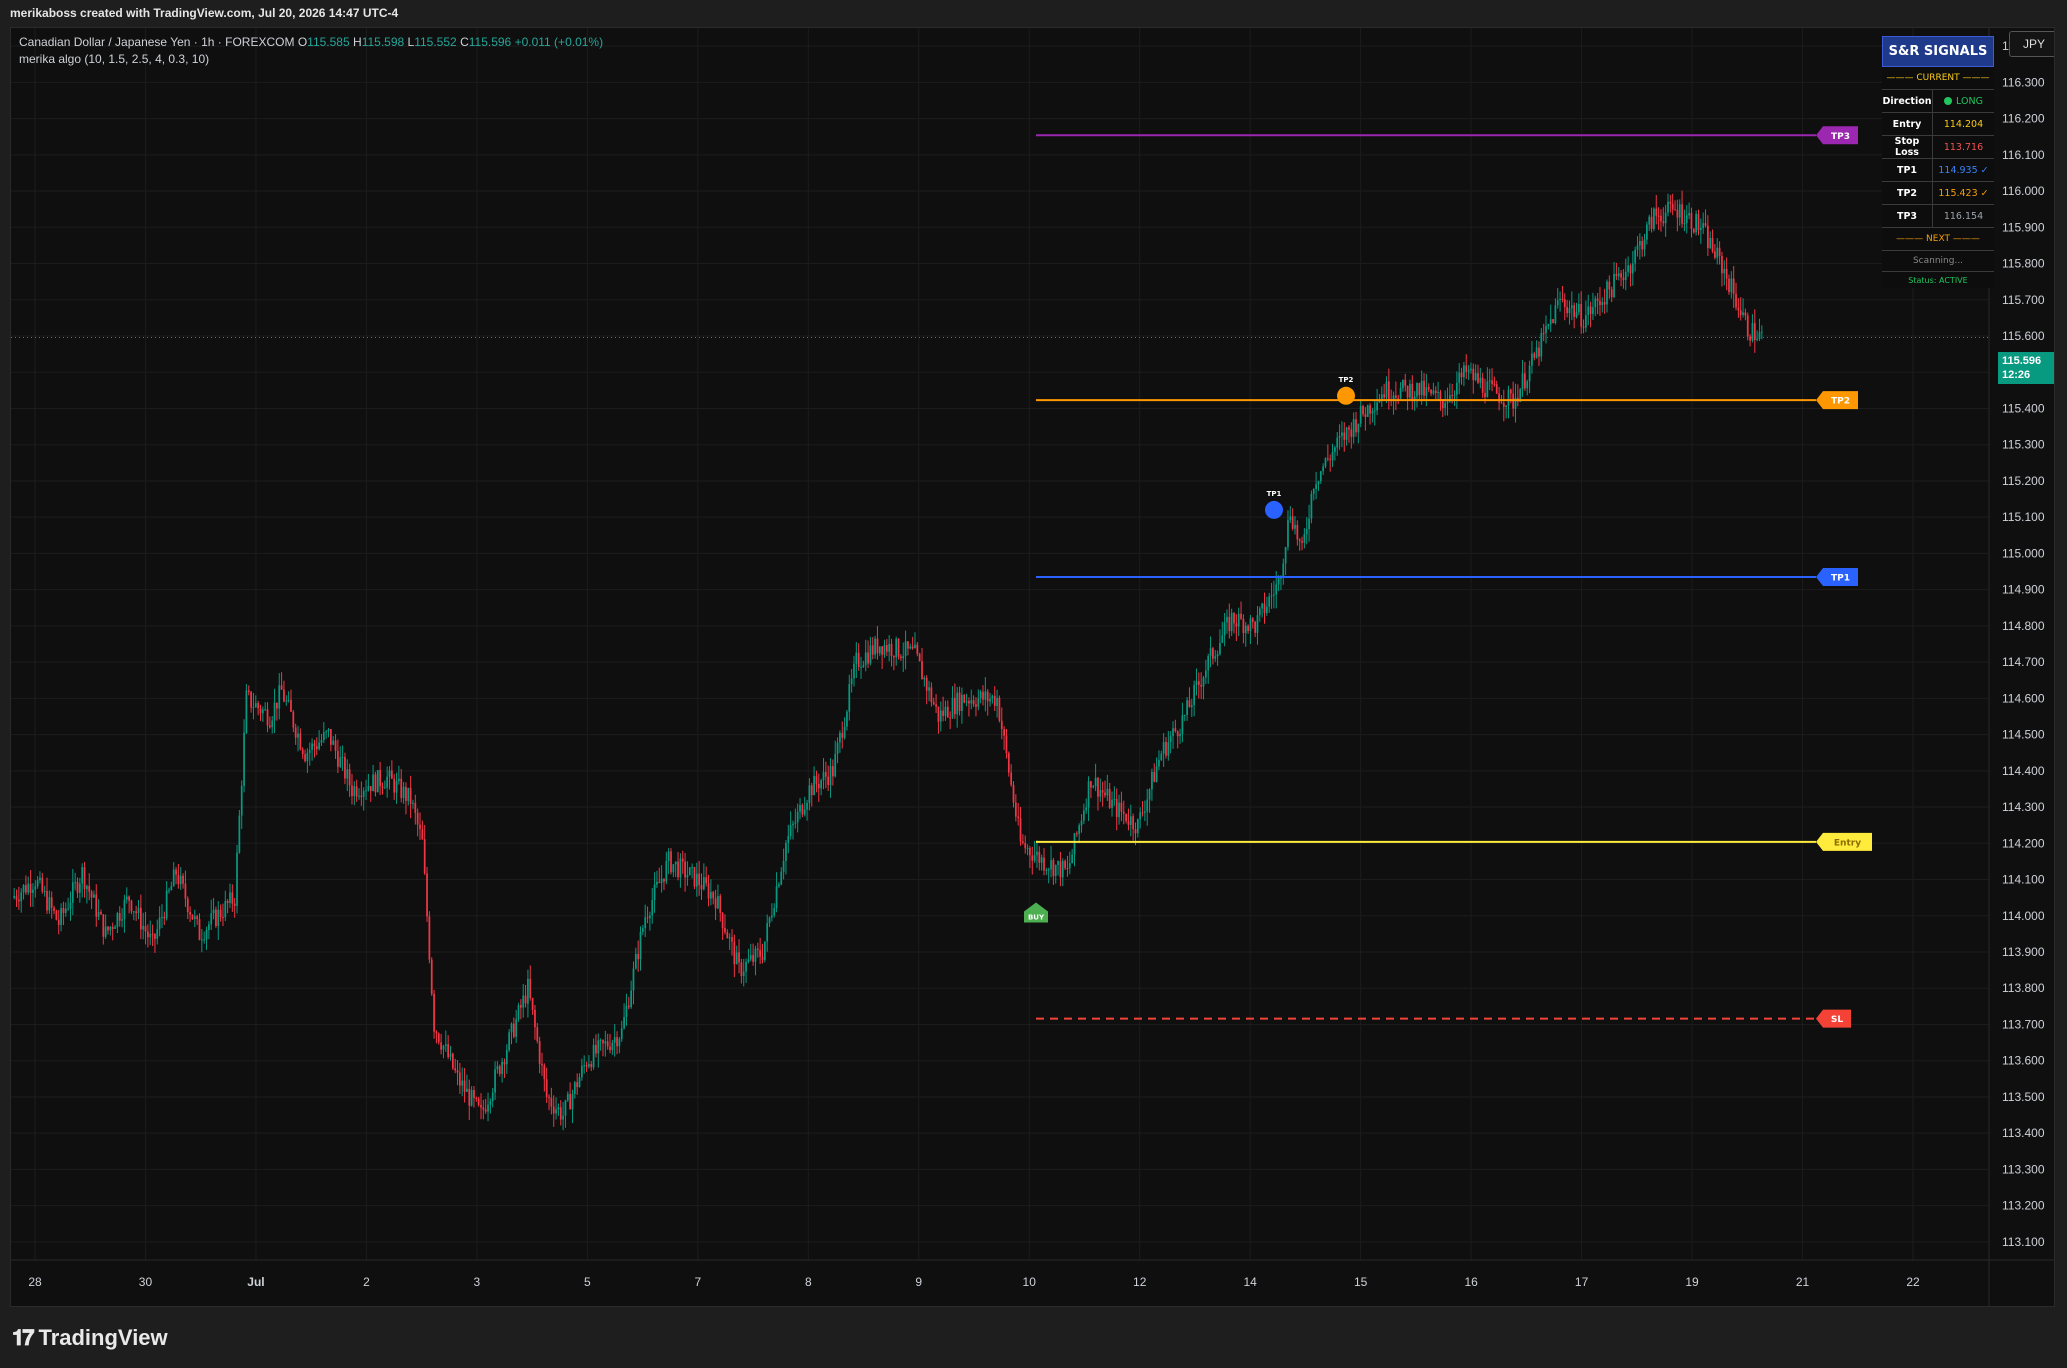 This screenshot has height=1368, width=2067. What do you see at coordinates (2023, 1061) in the screenshot?
I see `y-tick-label: 113.600` at bounding box center [2023, 1061].